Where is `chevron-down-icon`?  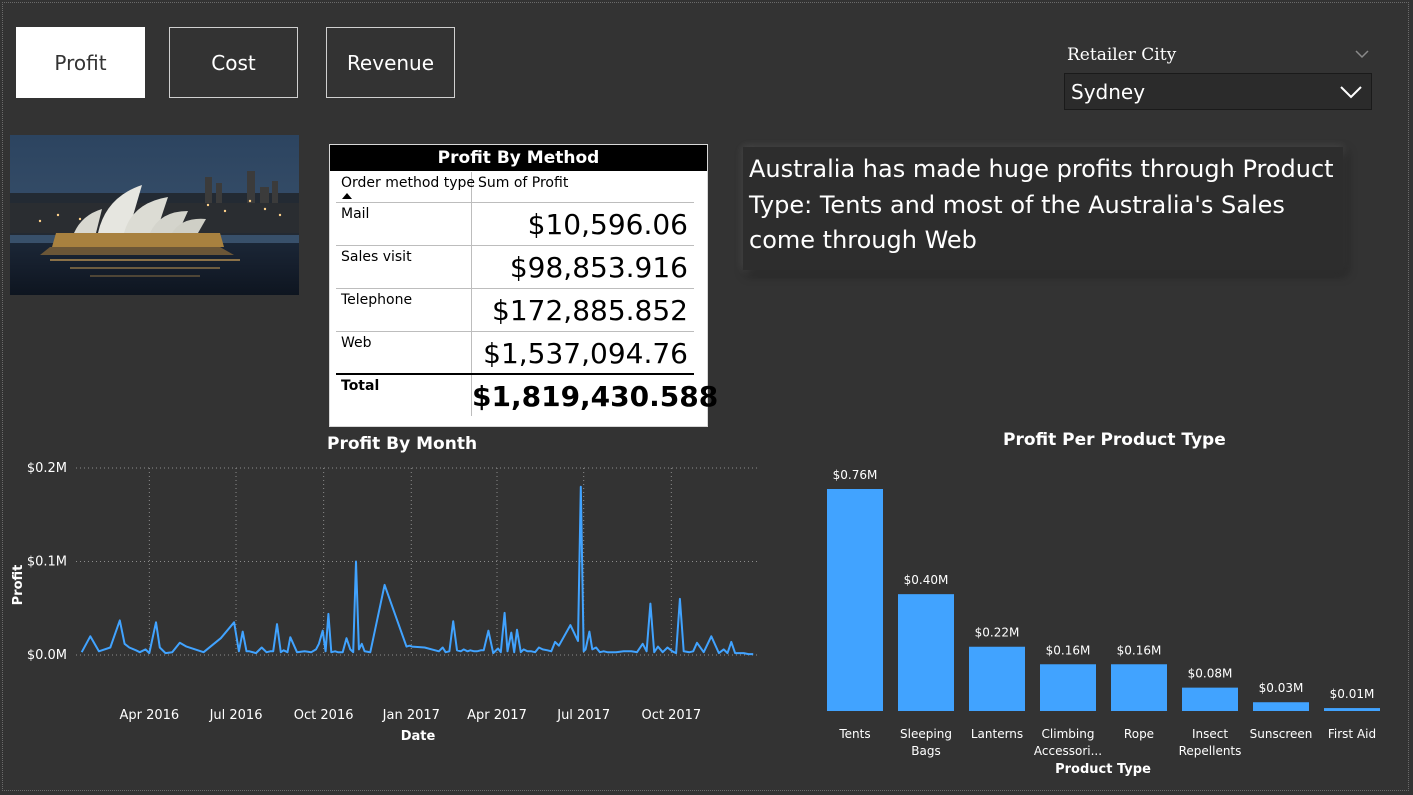 chevron-down-icon is located at coordinates (1351, 92).